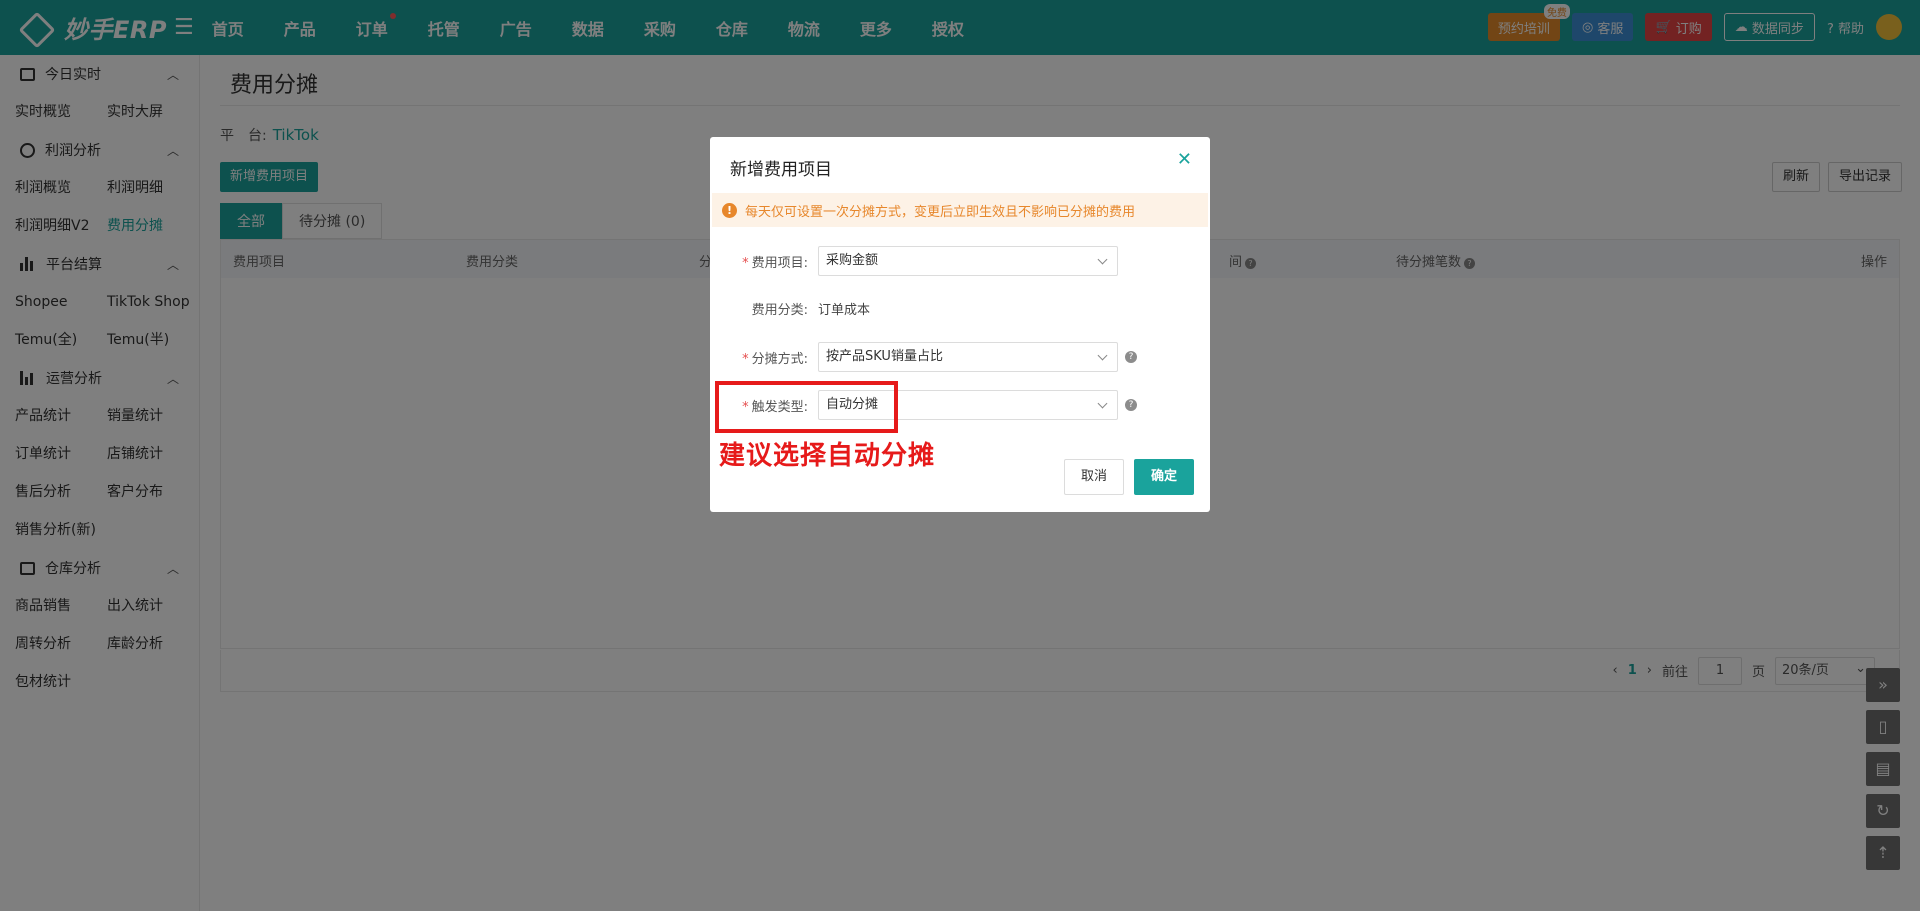 The height and width of the screenshot is (911, 1920). I want to click on confirm-button: 确定, so click(1164, 477).